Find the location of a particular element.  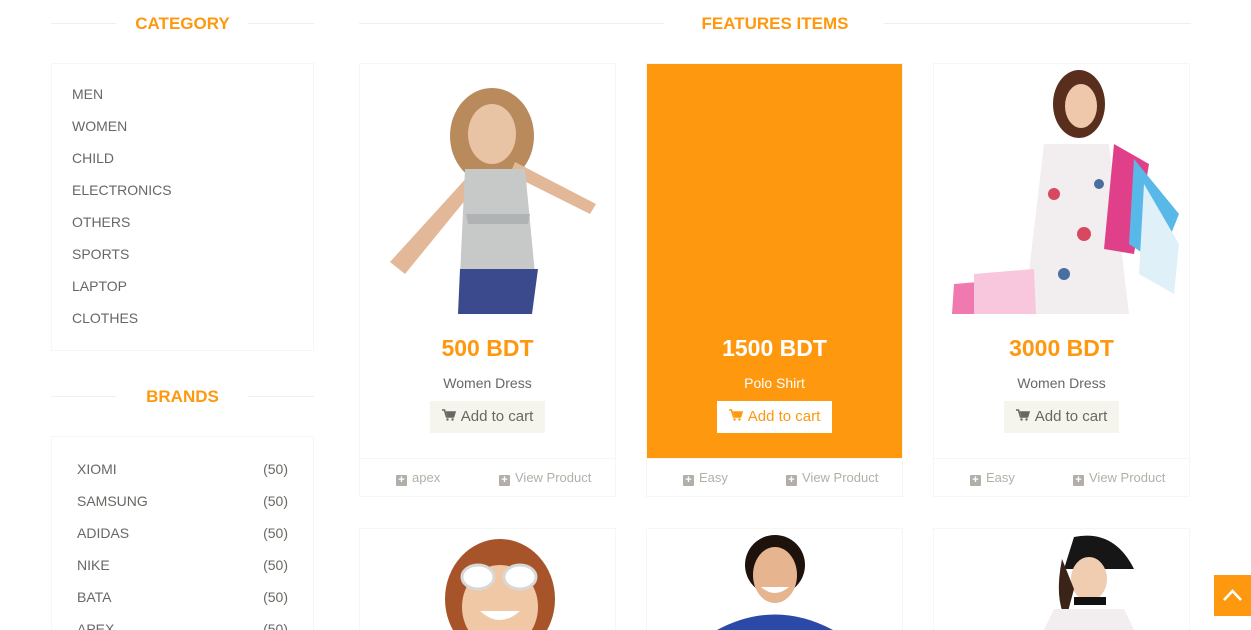

brand-name: ADIDAS is located at coordinates (103, 533).